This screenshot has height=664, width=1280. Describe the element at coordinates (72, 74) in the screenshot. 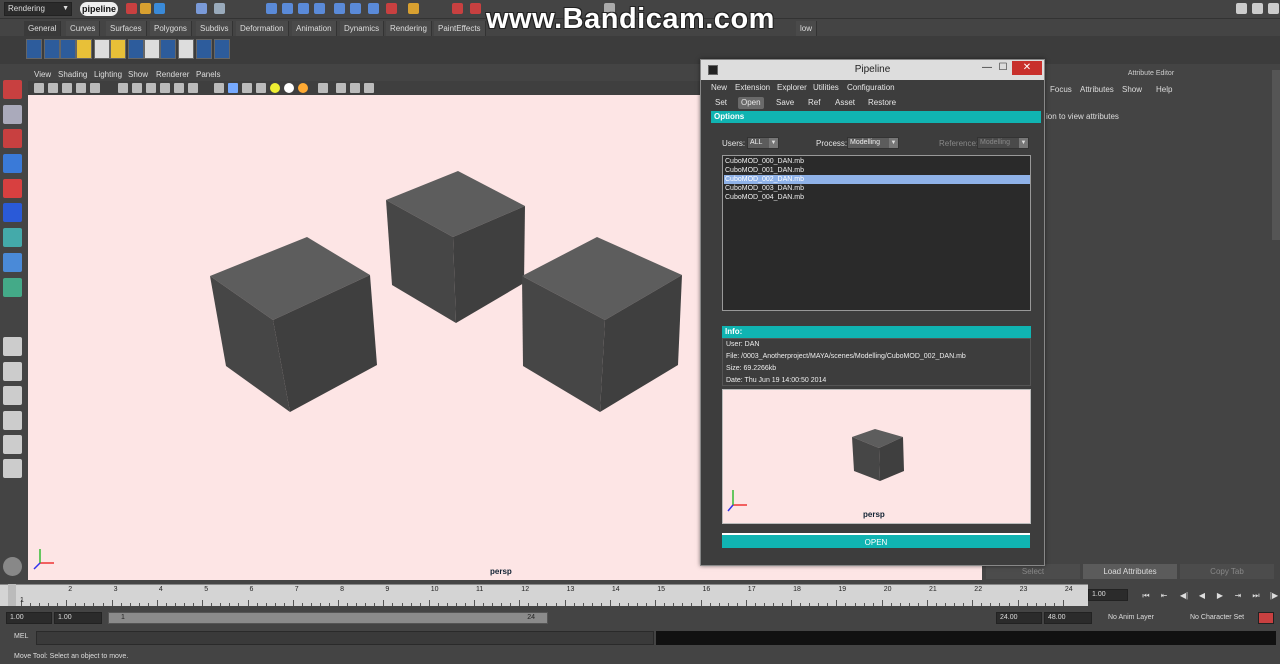

I see `viewport-menu-shading: Shading` at that location.